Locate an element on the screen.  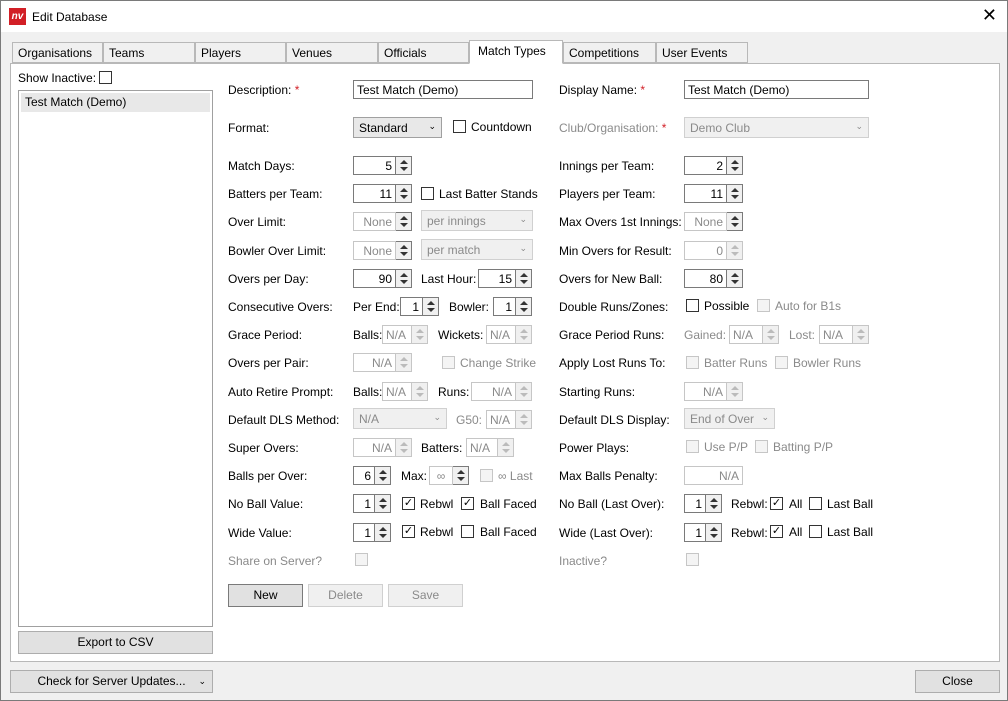
last-hour-input: 15 is located at coordinates (497, 278).